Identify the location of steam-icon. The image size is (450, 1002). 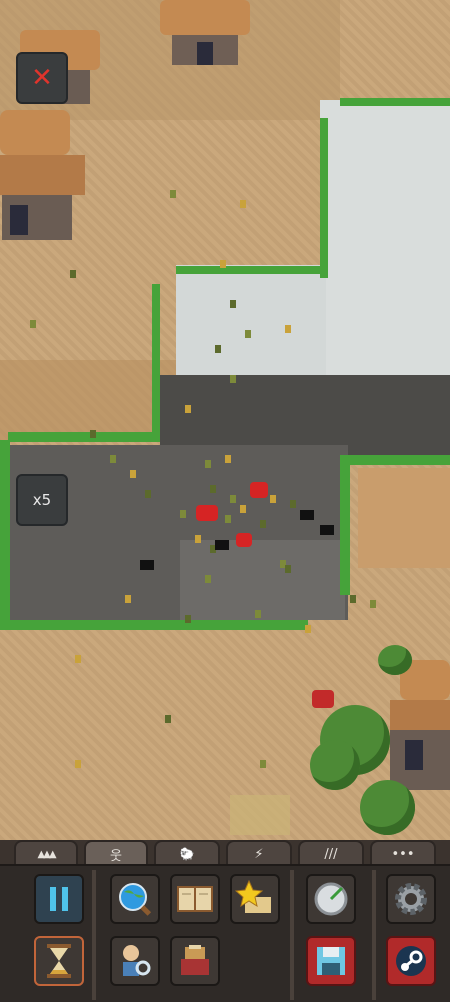
(411, 961).